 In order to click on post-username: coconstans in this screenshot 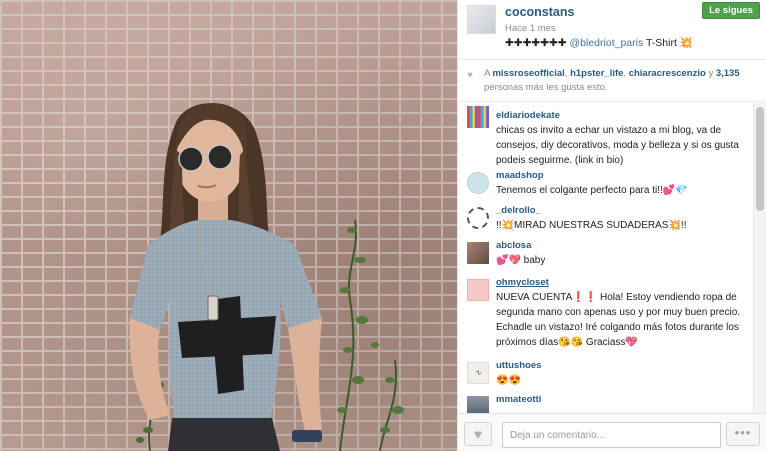, I will do `click(539, 12)`.